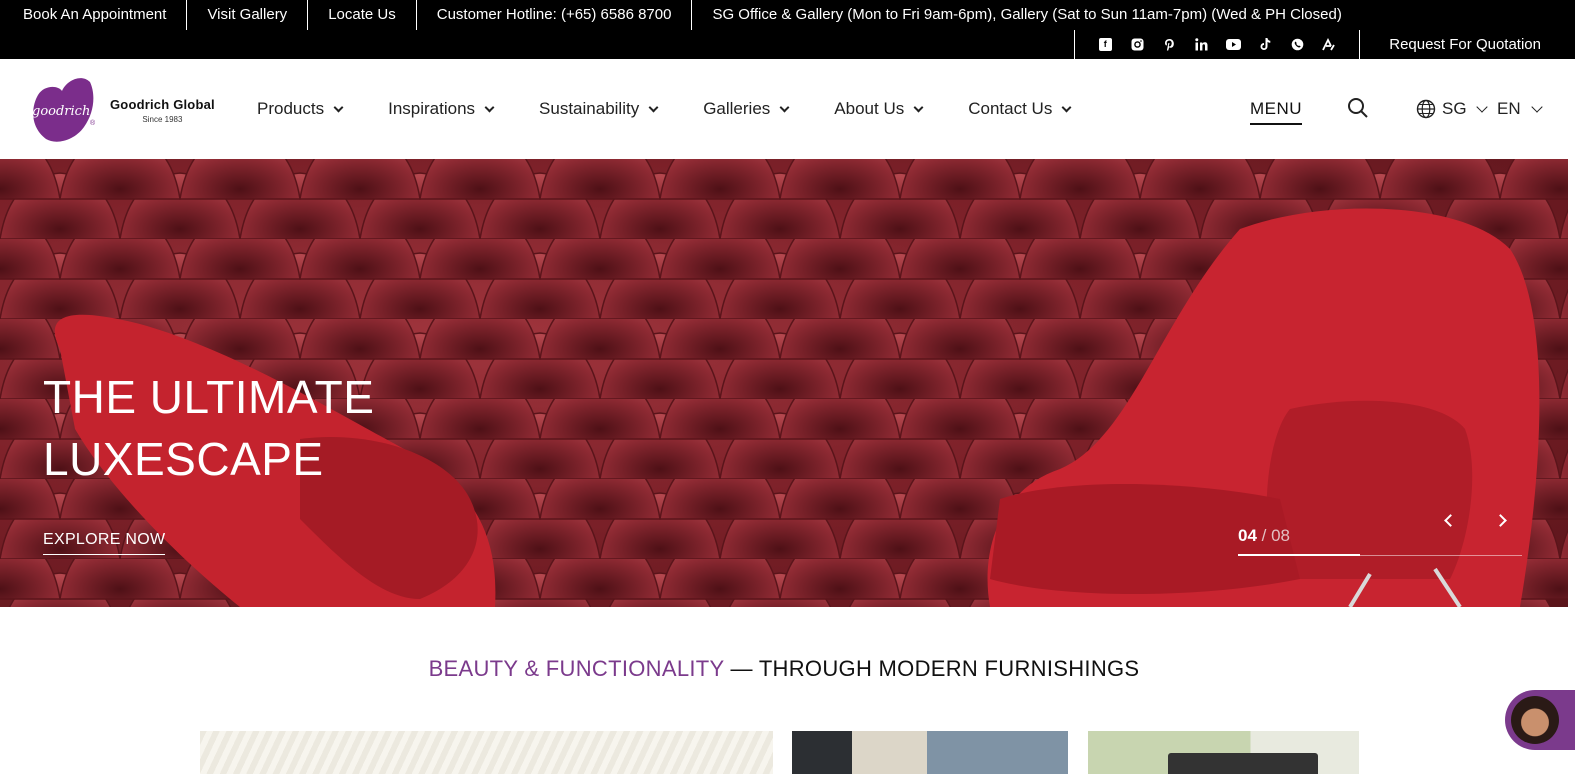  I want to click on chevron-left-icon, so click(1450, 520).